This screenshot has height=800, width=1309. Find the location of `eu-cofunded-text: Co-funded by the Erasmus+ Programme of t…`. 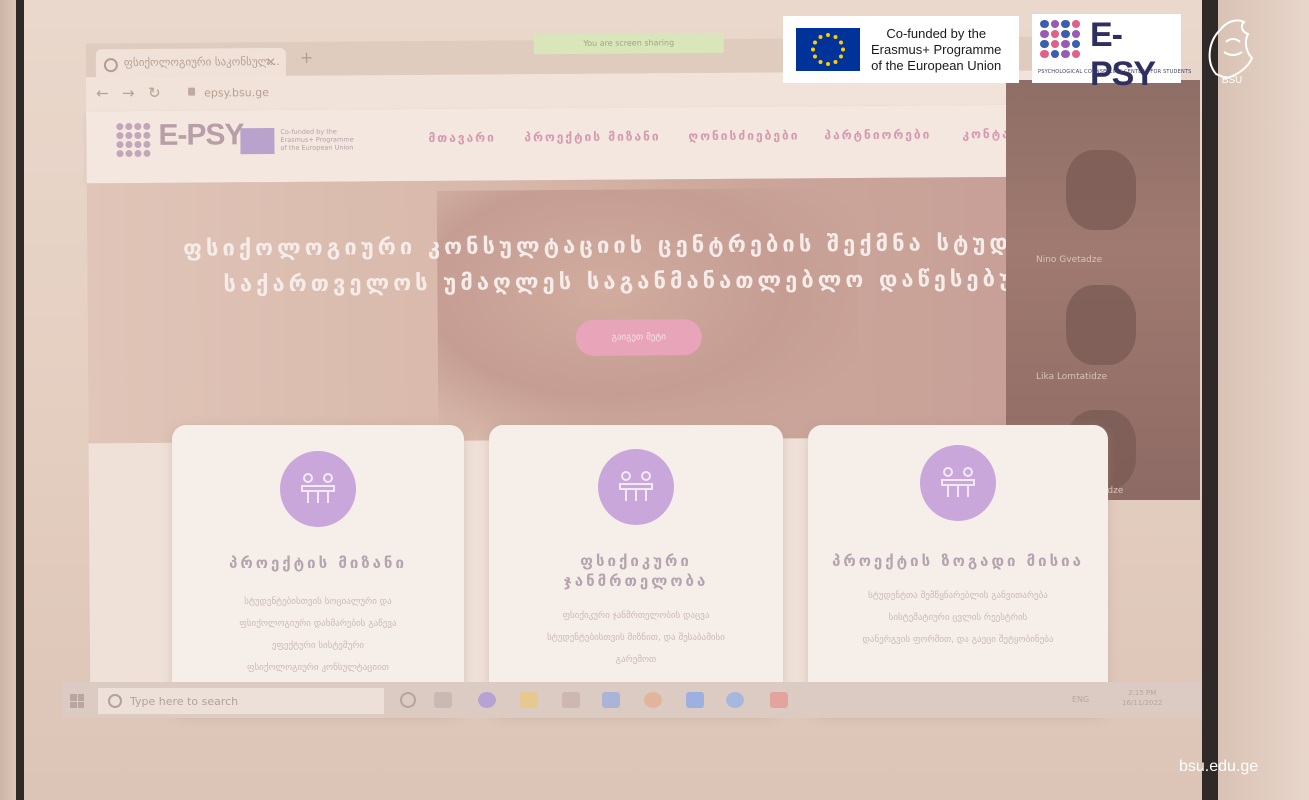

eu-cofunded-text: Co-funded by the Erasmus+ Programme of t… is located at coordinates (936, 49).